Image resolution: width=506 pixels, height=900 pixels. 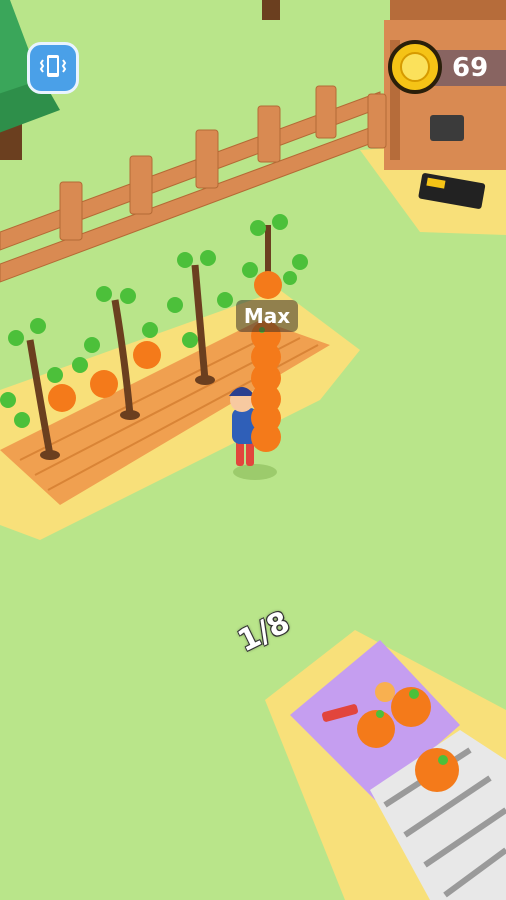 What do you see at coordinates (470, 68) in the screenshot?
I see `coin-count: 69` at bounding box center [470, 68].